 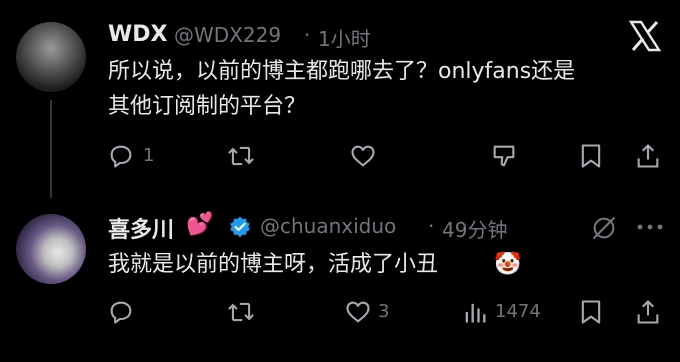 I want to click on reply-count: 1, so click(x=149, y=155).